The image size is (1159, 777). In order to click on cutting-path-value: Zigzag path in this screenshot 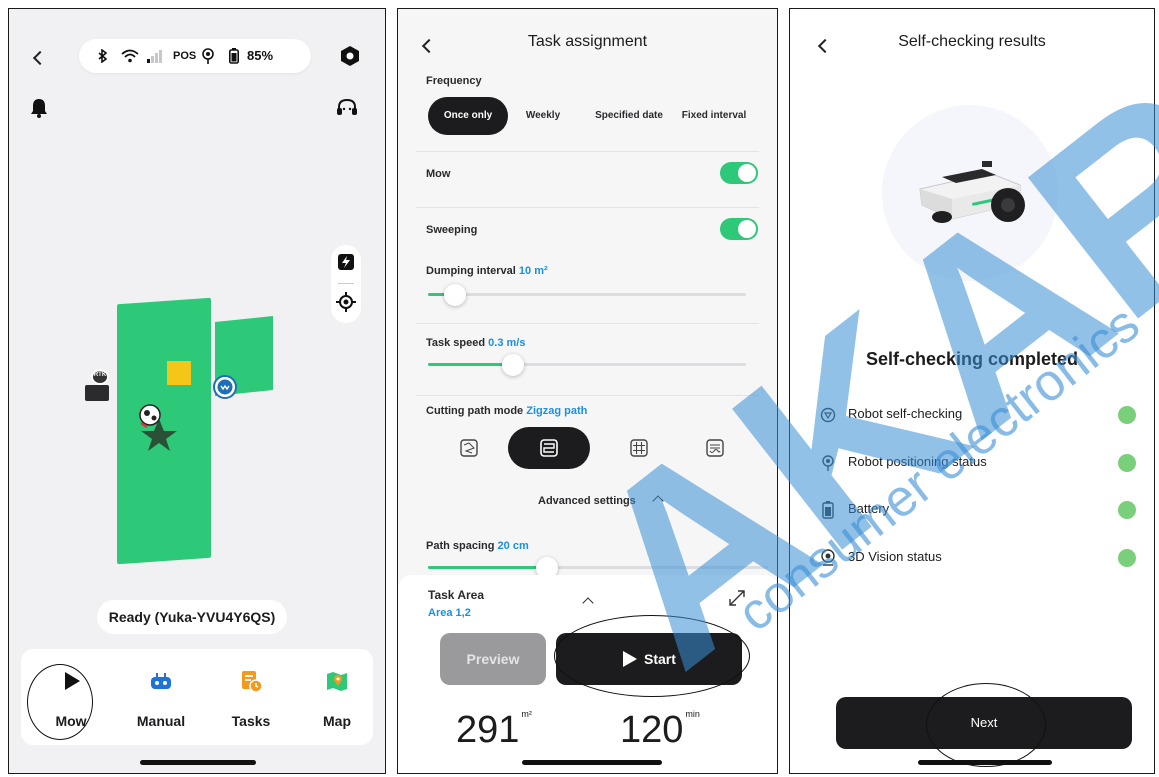, I will do `click(557, 411)`.